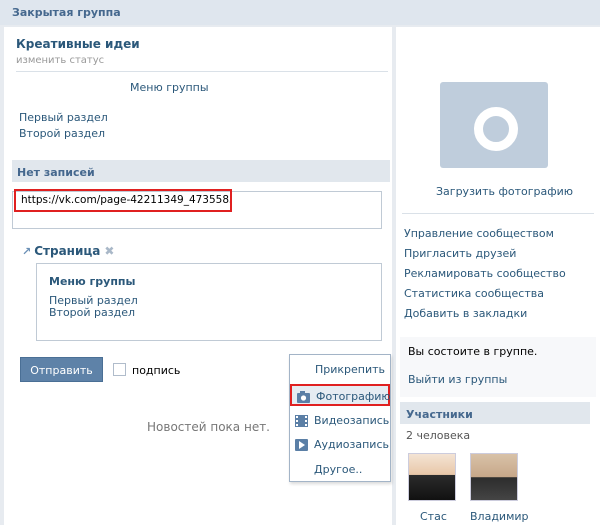 Image resolution: width=600 pixels, height=525 pixels. What do you see at coordinates (27, 251) in the screenshot?
I see `pin-icon: ↗` at bounding box center [27, 251].